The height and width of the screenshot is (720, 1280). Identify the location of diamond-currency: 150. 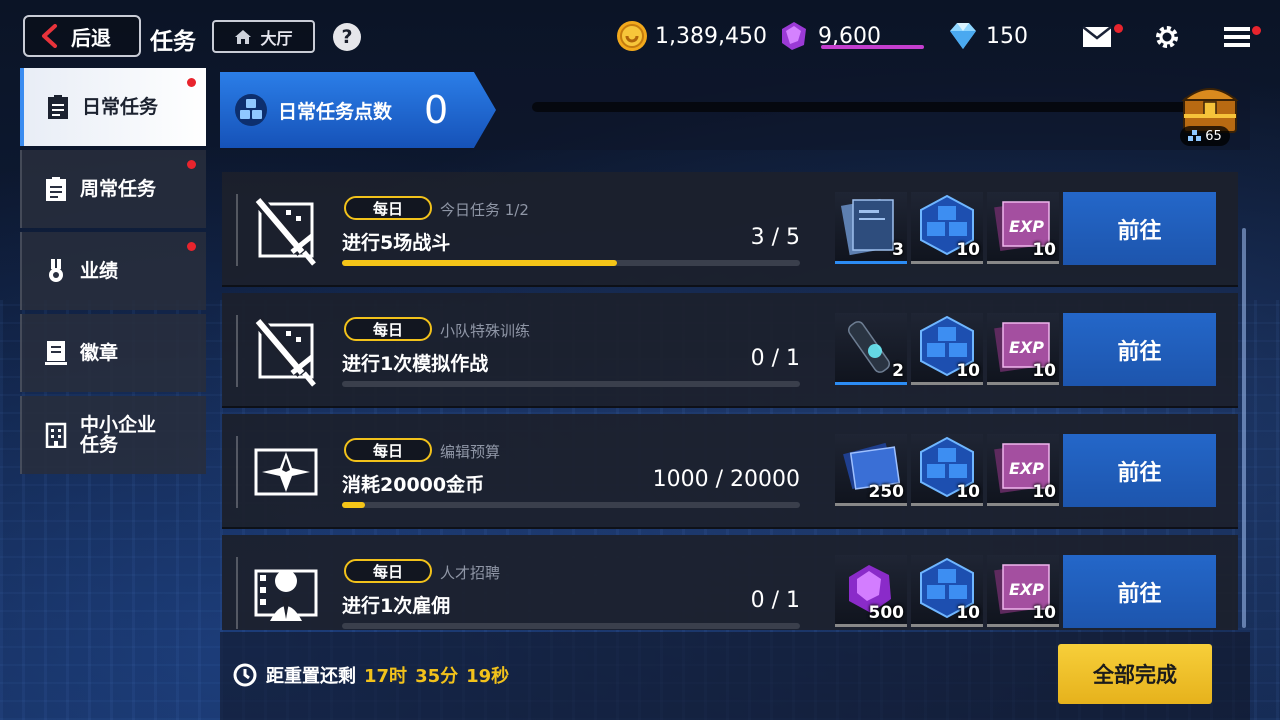
(987, 36).